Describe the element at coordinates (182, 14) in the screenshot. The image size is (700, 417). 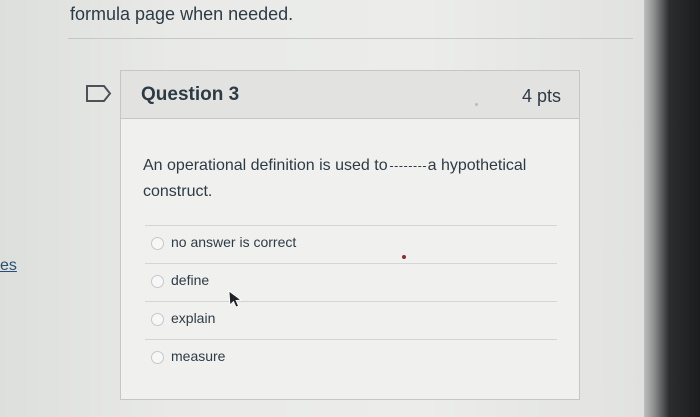
I see `instruction-text: formula page when needed.` at that location.